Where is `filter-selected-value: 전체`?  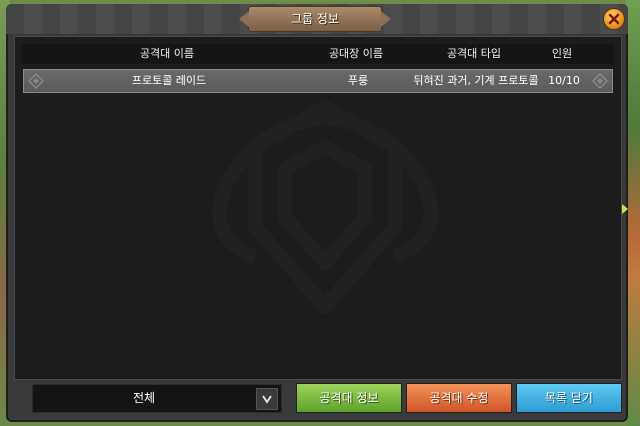
filter-selected-value: 전체 is located at coordinates (144, 398).